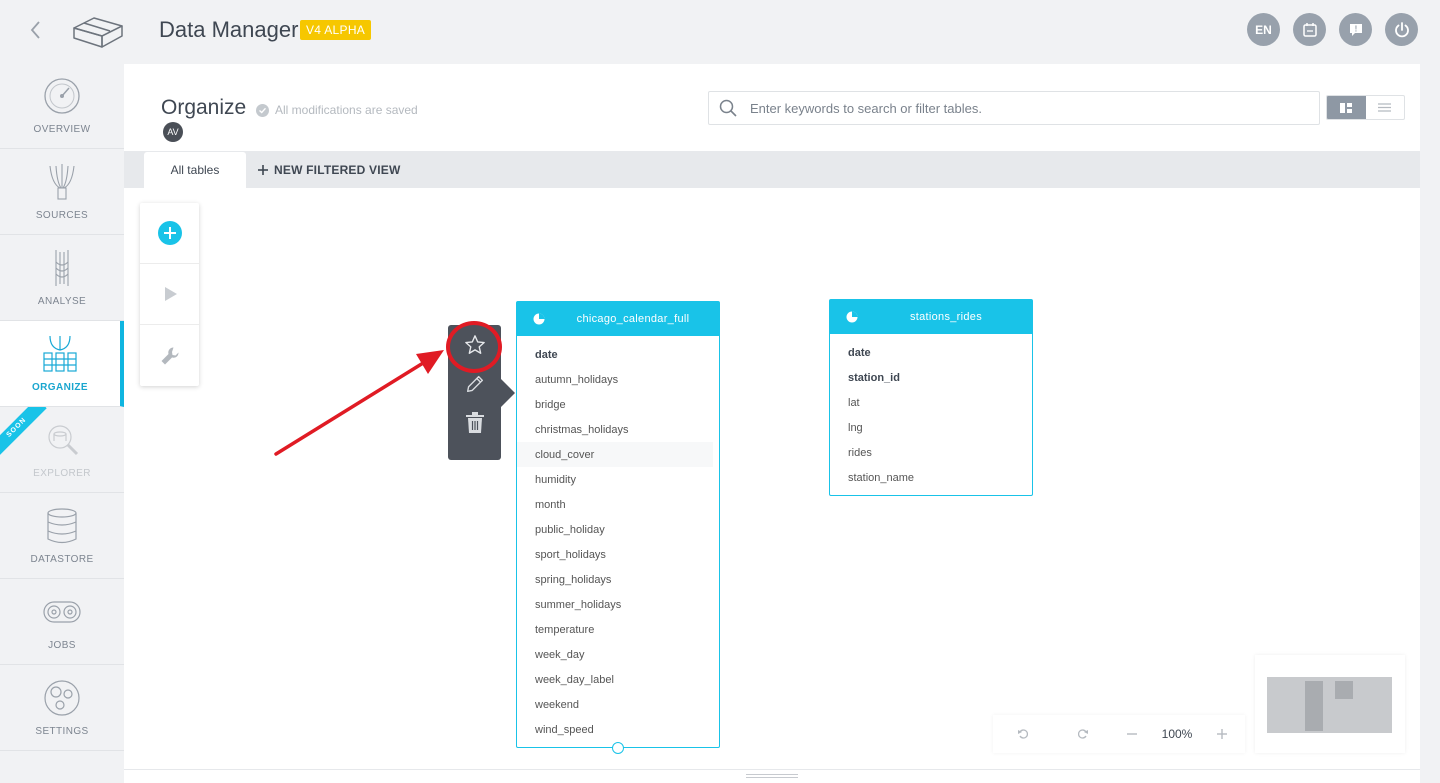 The image size is (1440, 783). I want to click on help-button: !, so click(1355, 29).